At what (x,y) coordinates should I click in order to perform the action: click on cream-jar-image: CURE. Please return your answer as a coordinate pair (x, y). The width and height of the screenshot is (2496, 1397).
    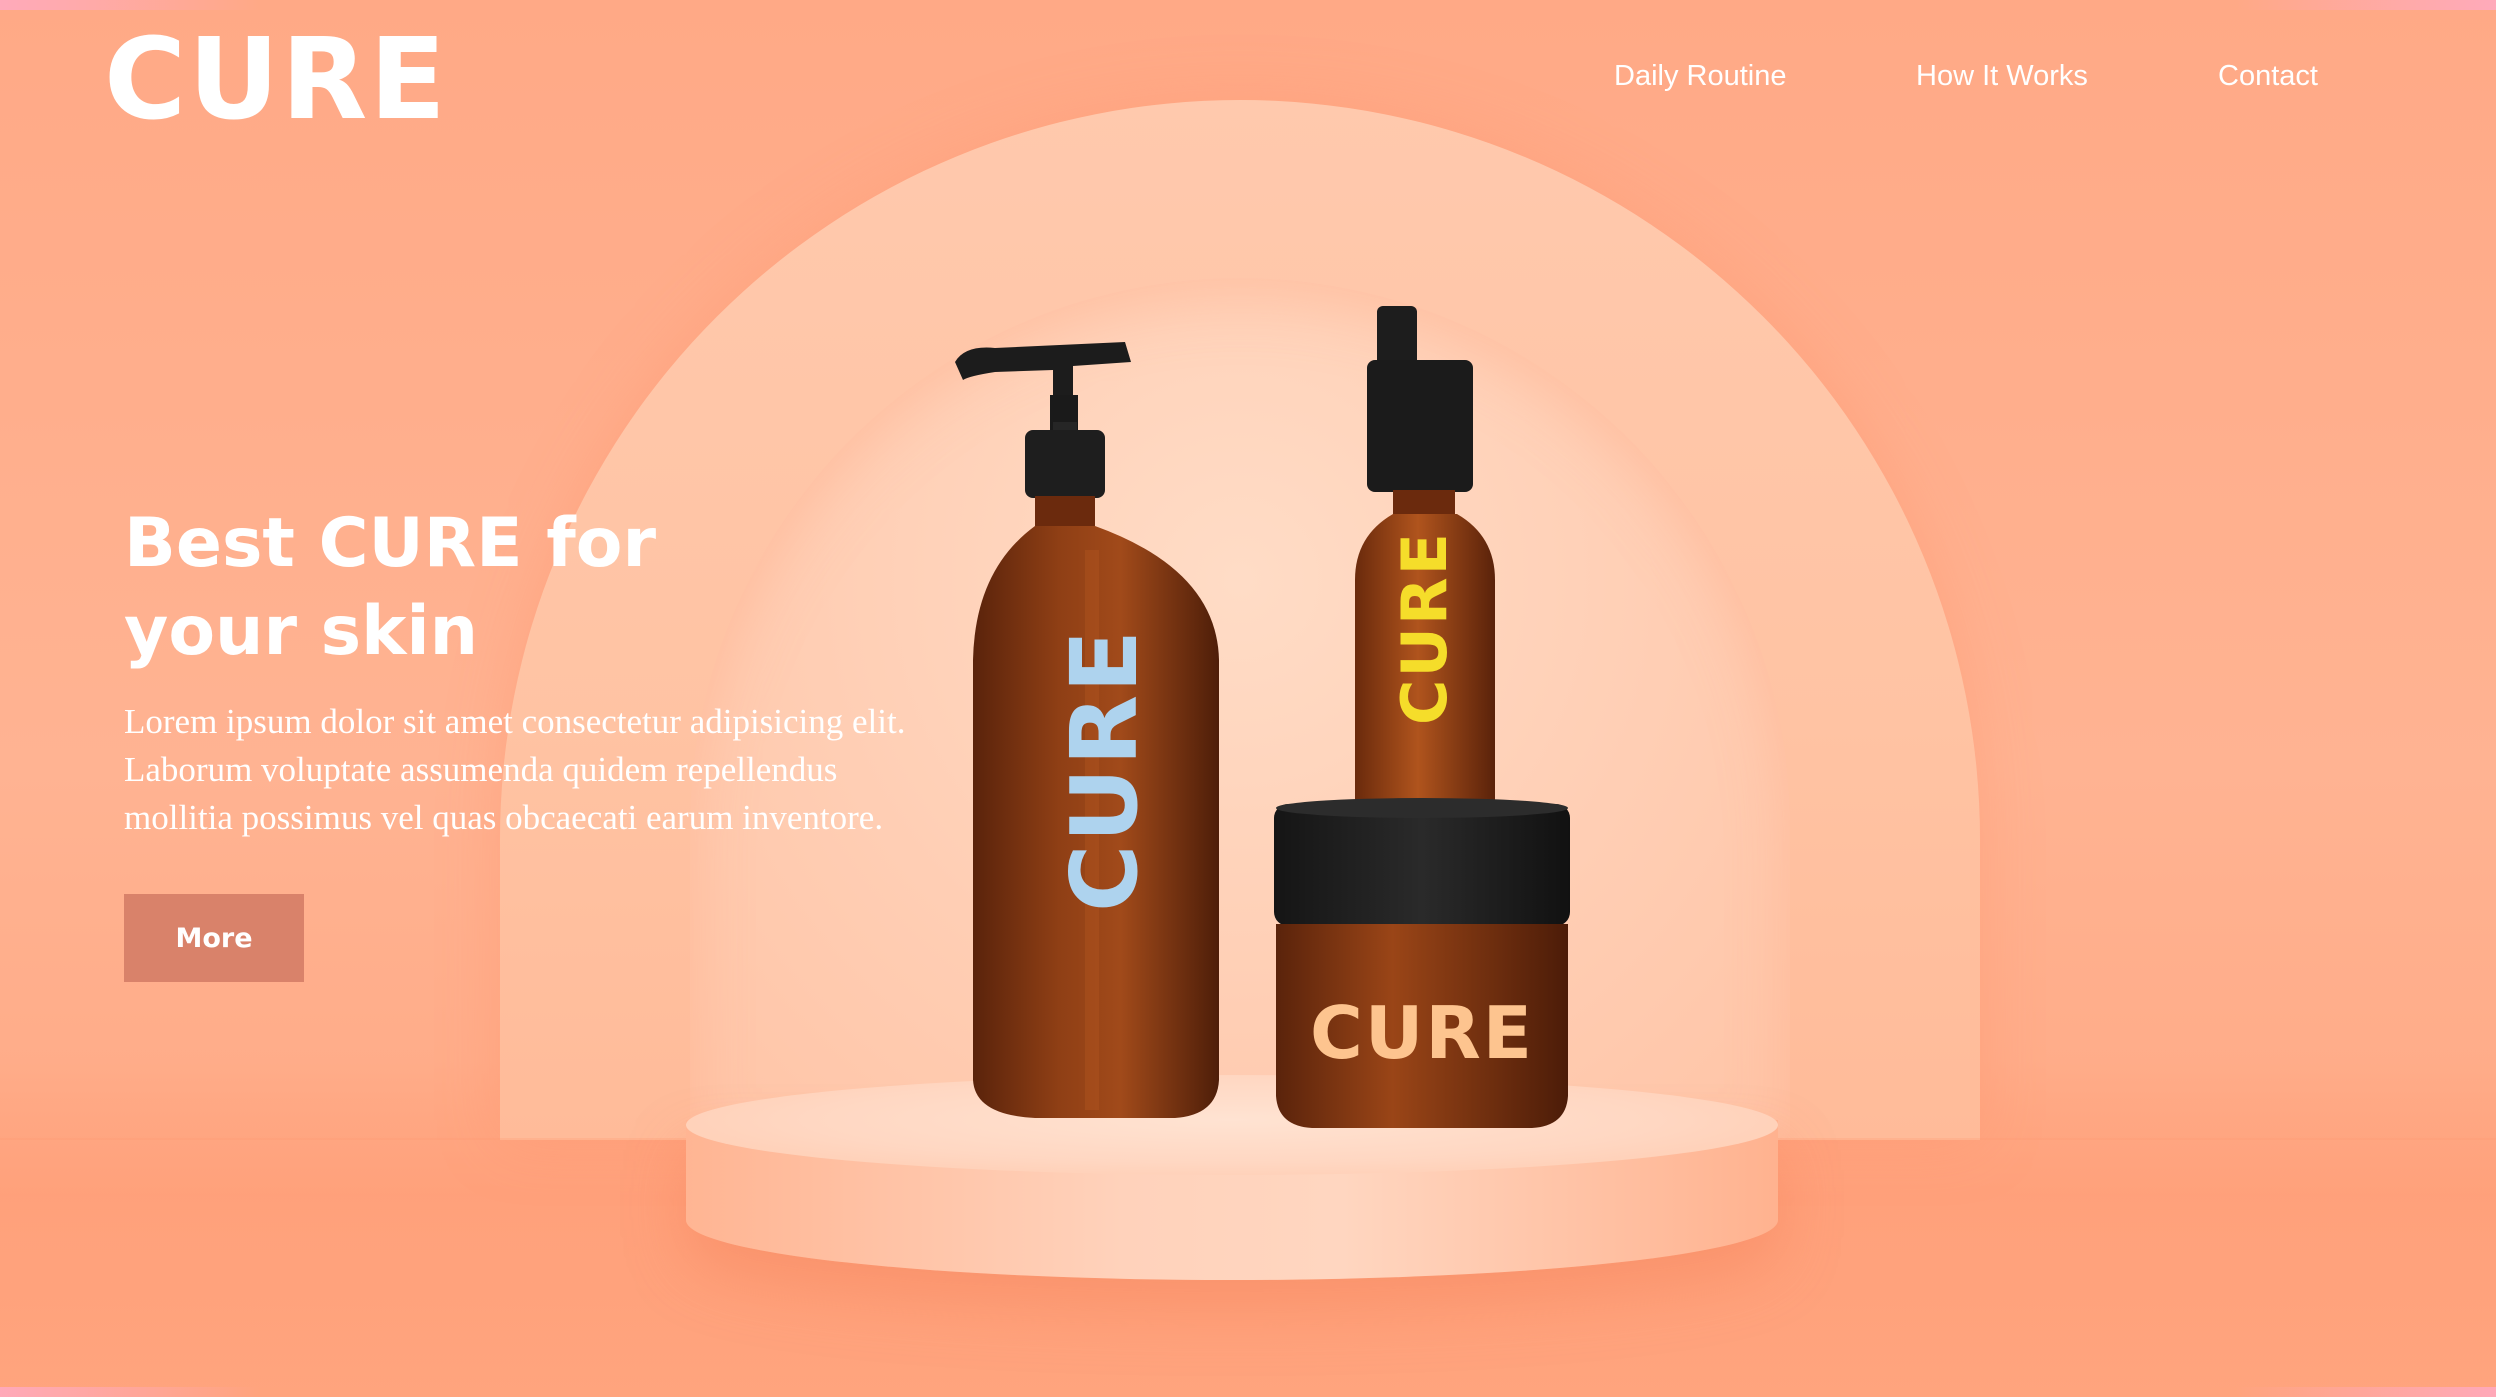
    Looking at the image, I should click on (1422, 963).